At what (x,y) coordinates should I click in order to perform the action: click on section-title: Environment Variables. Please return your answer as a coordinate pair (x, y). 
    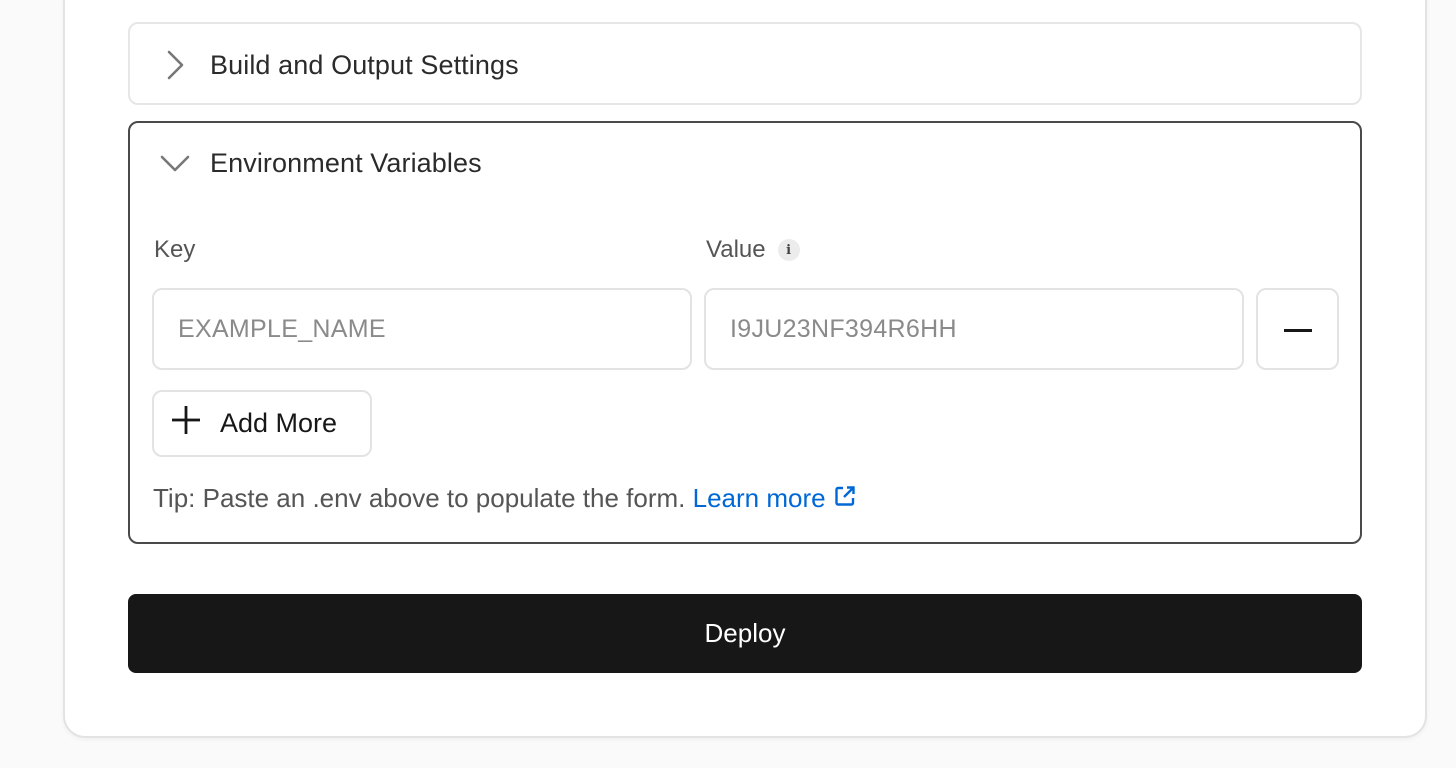
    Looking at the image, I should click on (346, 162).